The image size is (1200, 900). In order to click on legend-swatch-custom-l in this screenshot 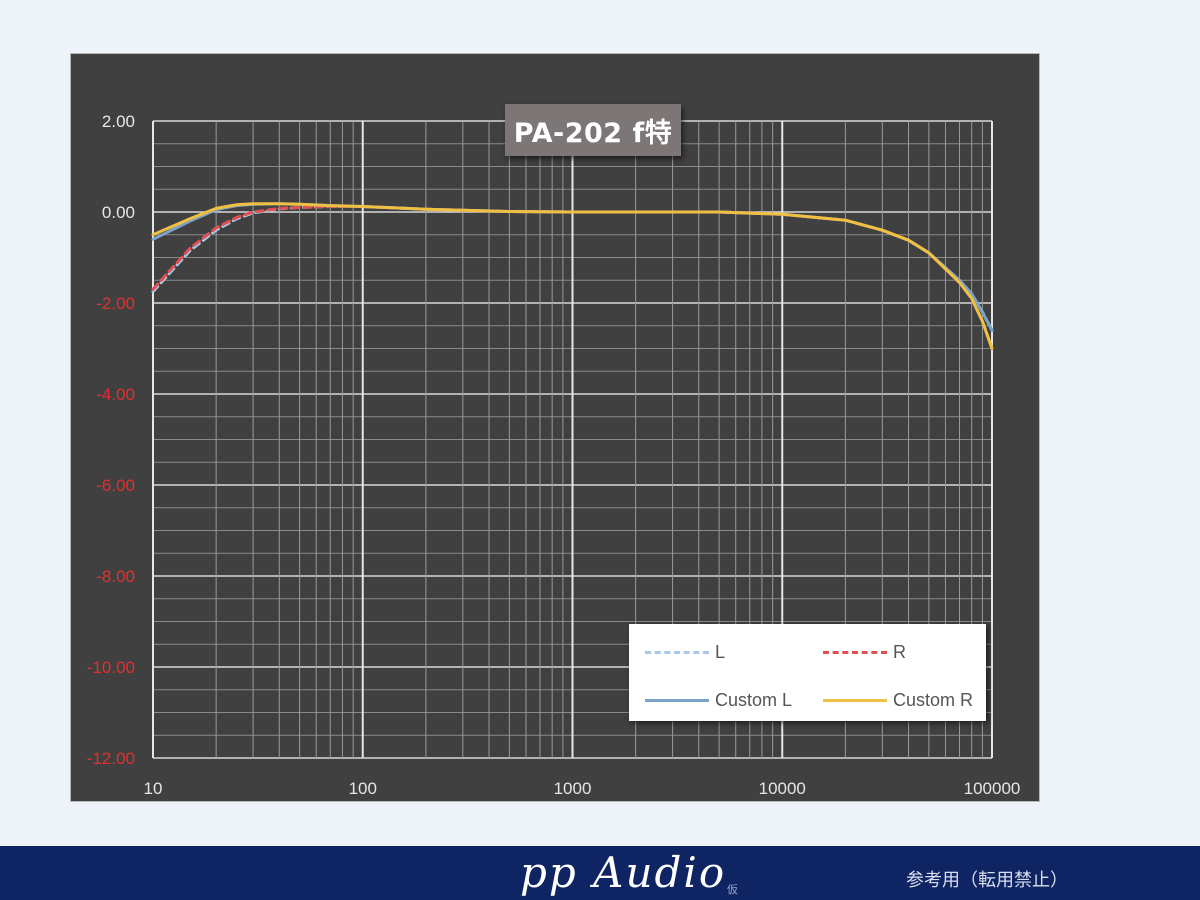, I will do `click(677, 700)`.